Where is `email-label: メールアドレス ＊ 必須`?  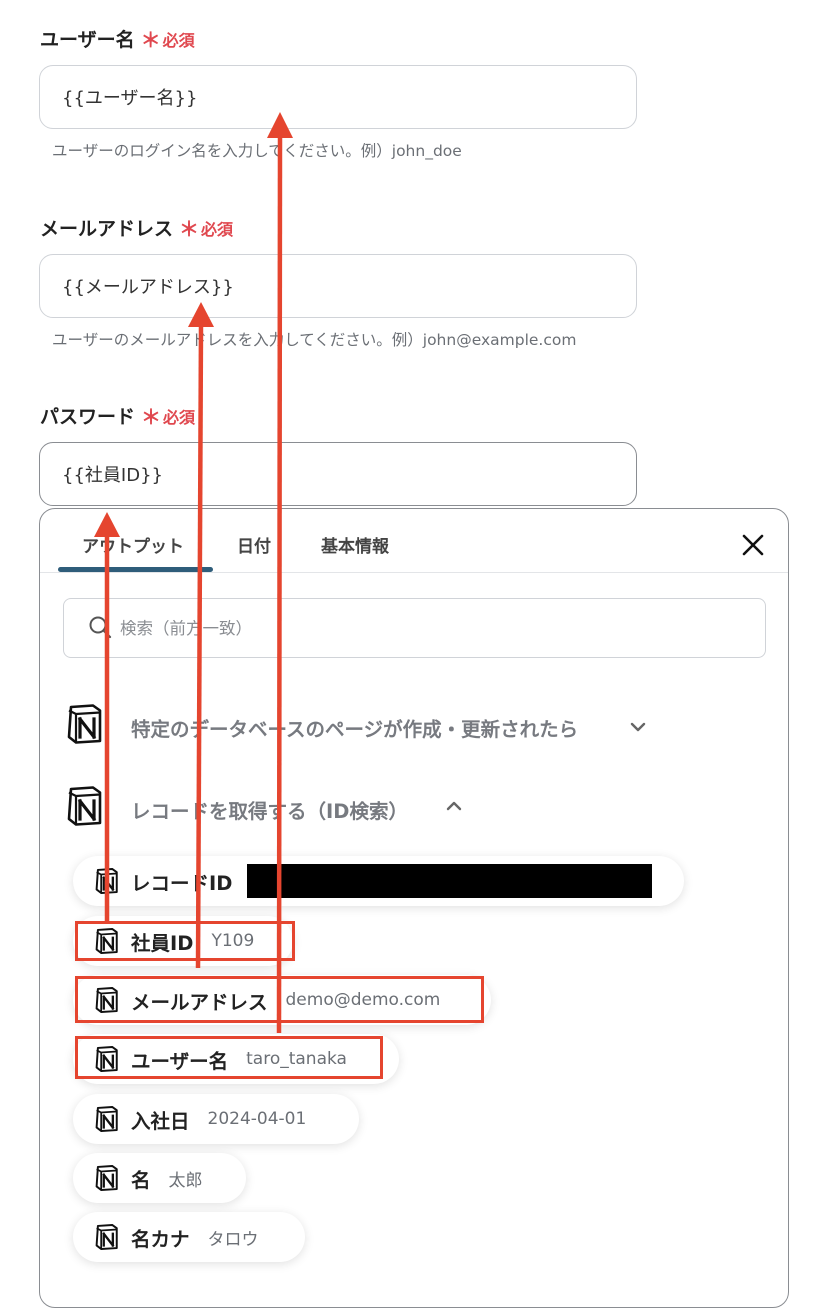 email-label: メールアドレス ＊ 必須 is located at coordinates (136, 227).